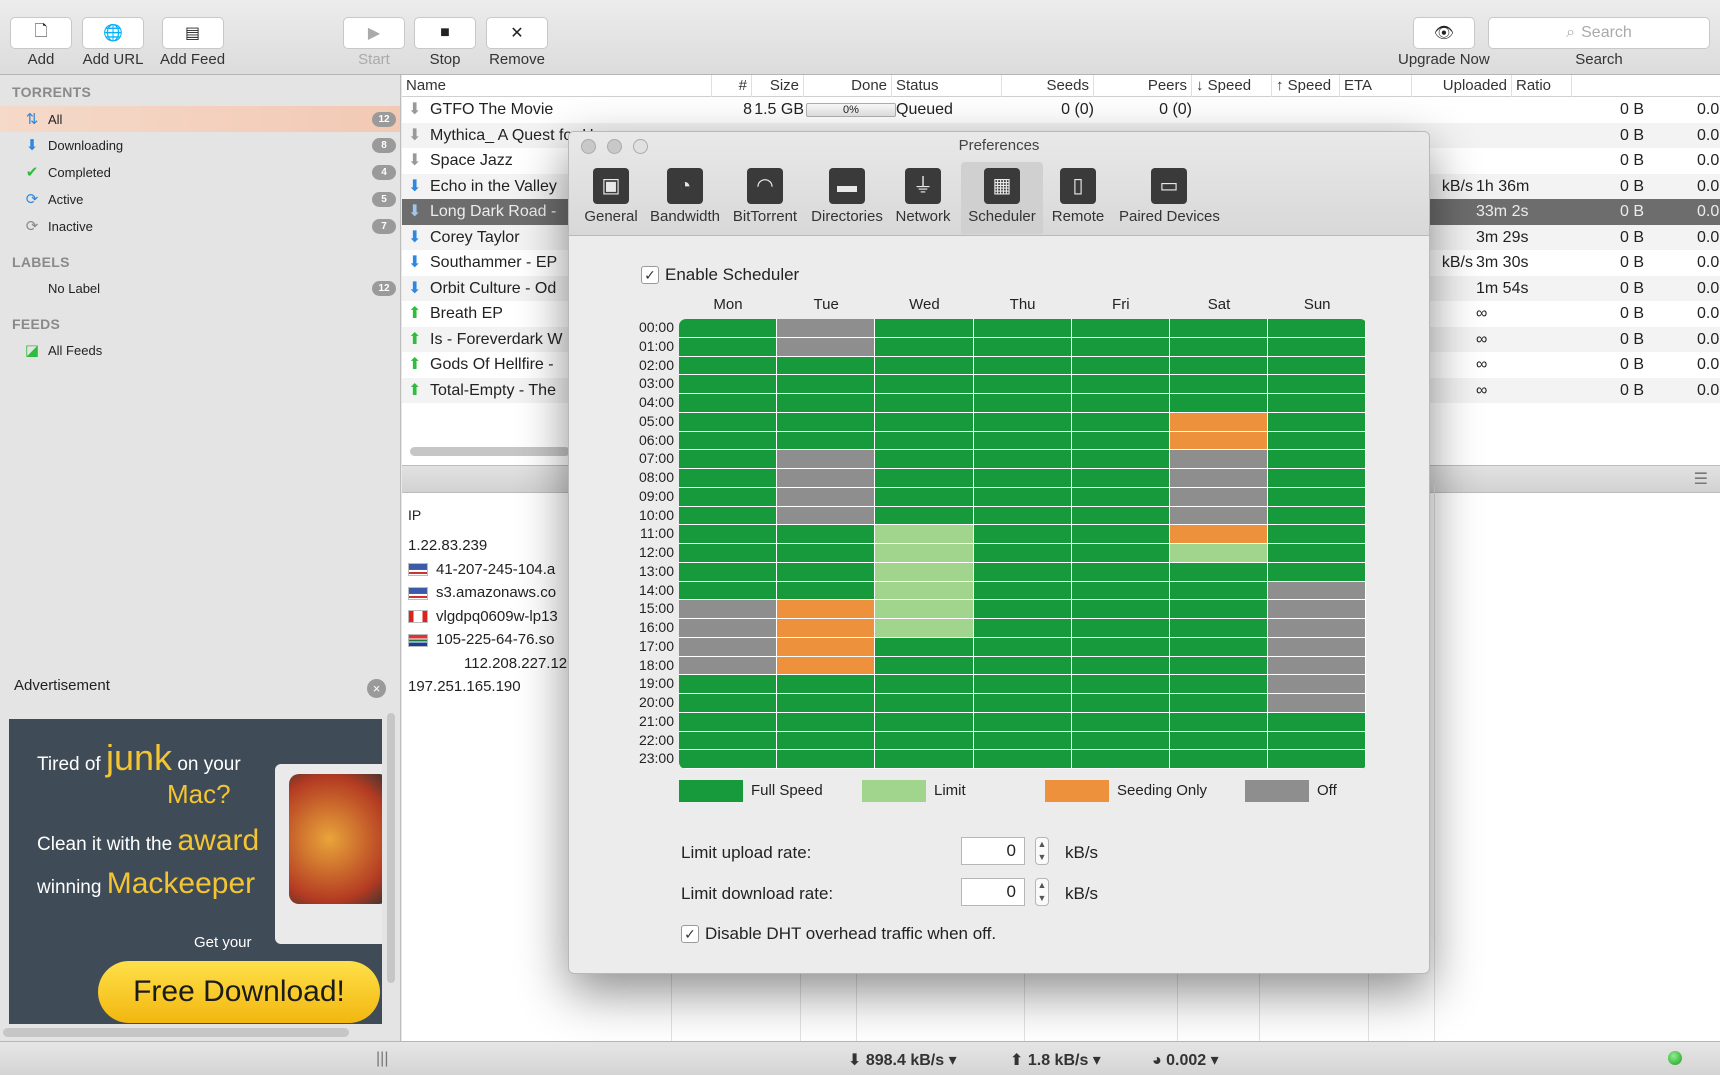 The width and height of the screenshot is (1720, 1075). Describe the element at coordinates (481, 569) in the screenshot. I see `peer-row: 41-207-245-104.a` at that location.